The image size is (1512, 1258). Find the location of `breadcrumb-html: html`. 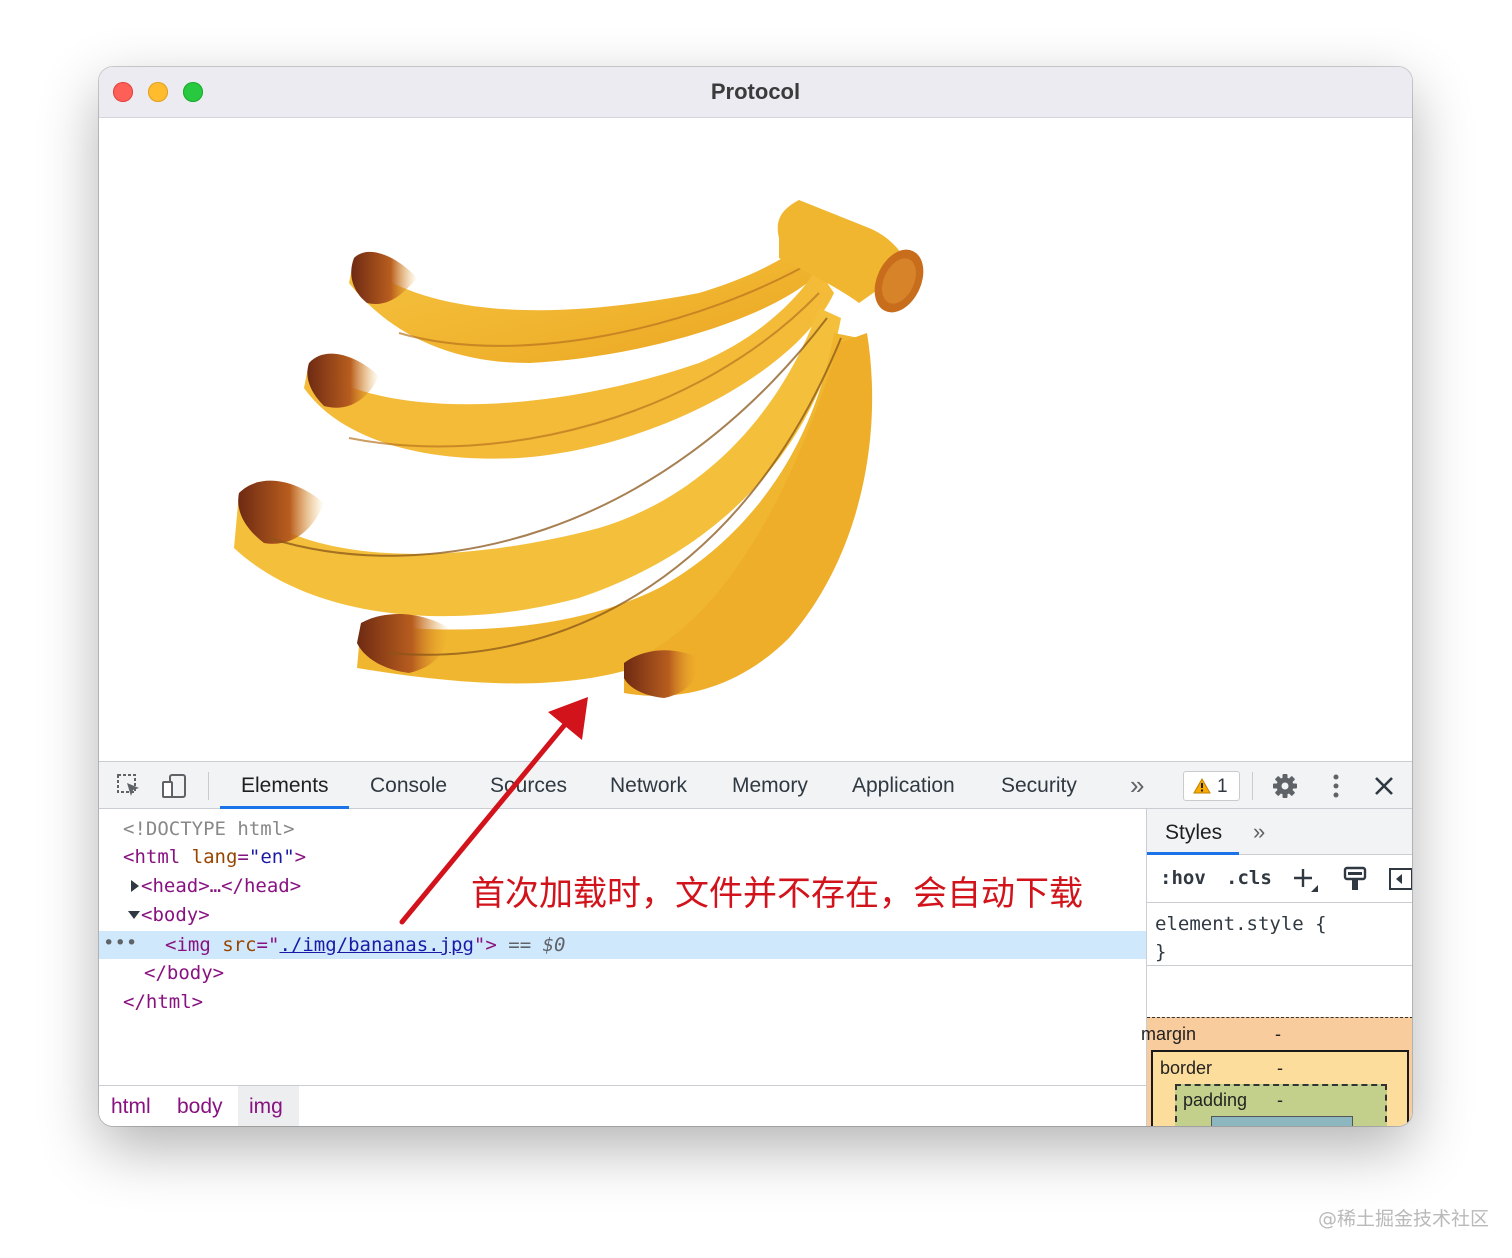

breadcrumb-html: html is located at coordinates (131, 1107).